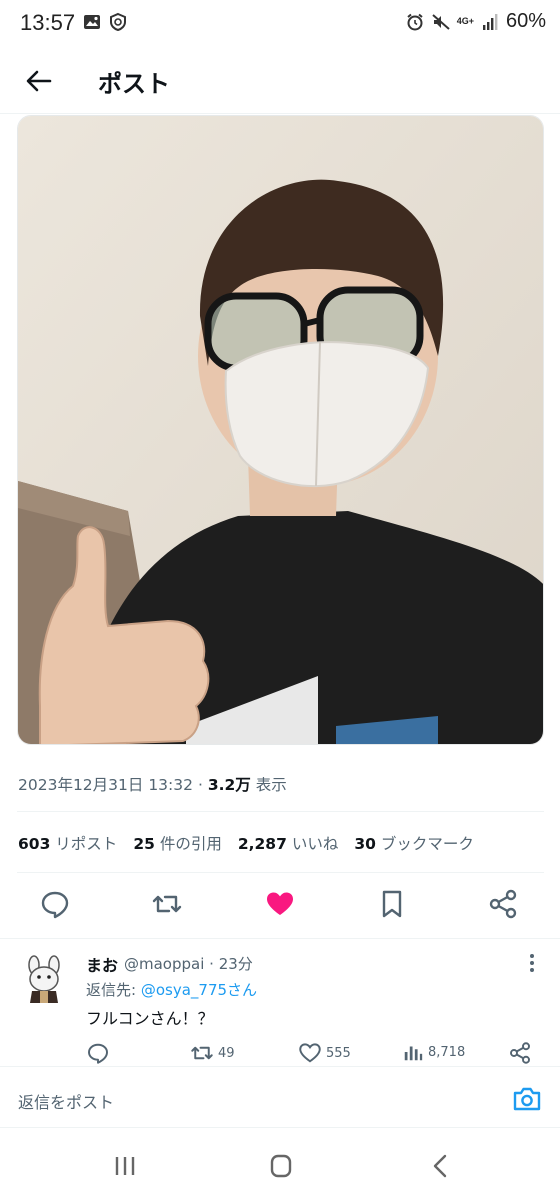 The image size is (560, 1200). I want to click on header: ポスト, so click(280, 82).